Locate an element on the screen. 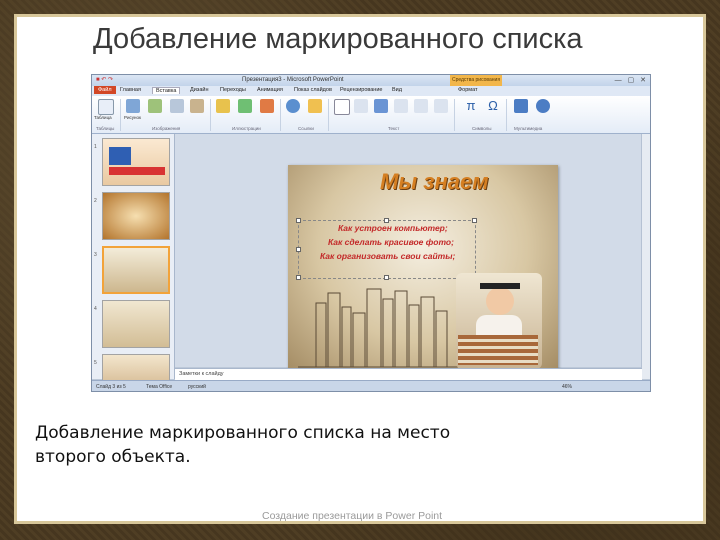 The image size is (720, 540). slide-thumbnail-selected is located at coordinates (136, 270).